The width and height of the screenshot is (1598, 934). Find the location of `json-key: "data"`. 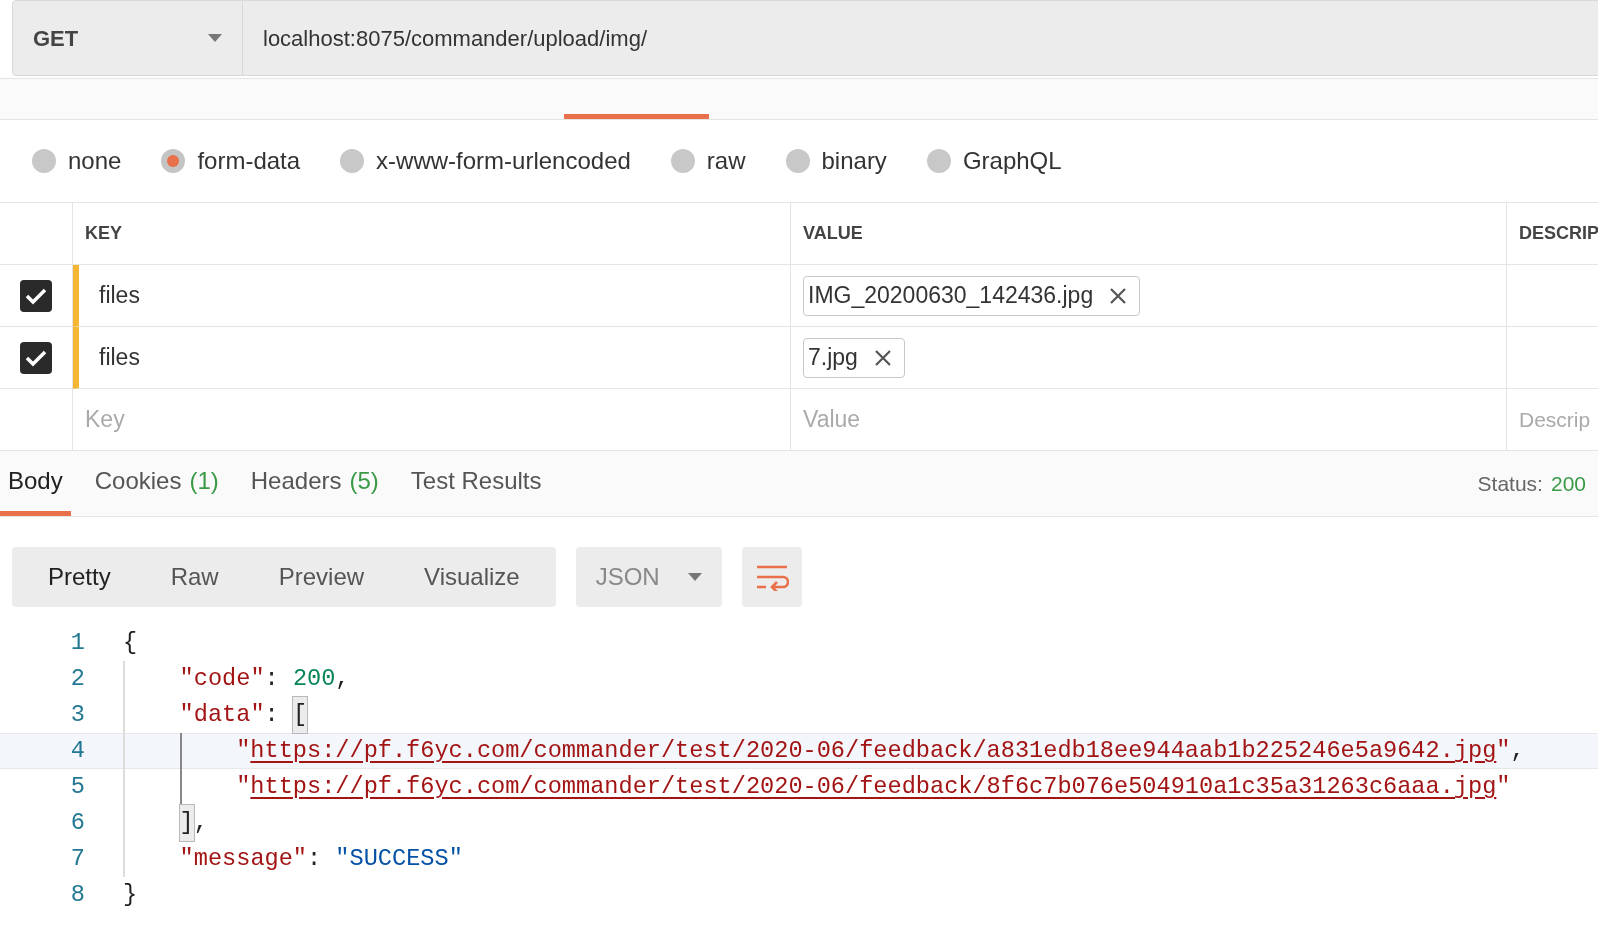

json-key: "data" is located at coordinates (222, 715).